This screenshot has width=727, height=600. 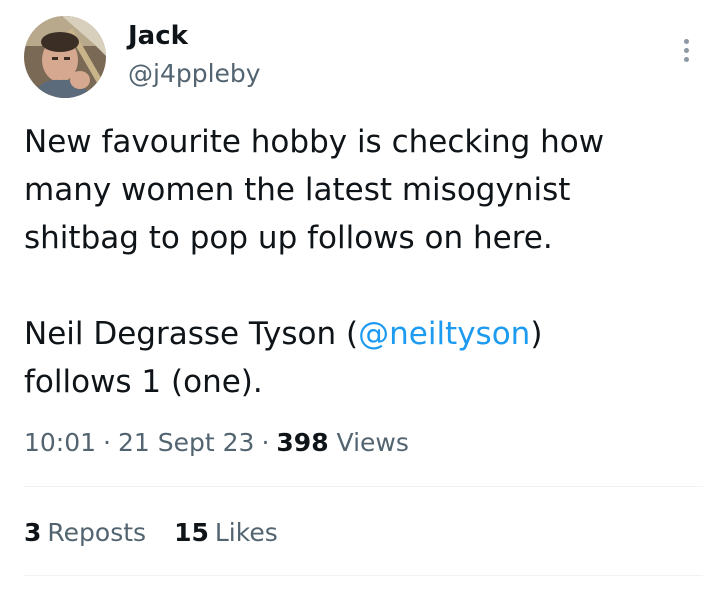 I want to click on tweet-time: 10:01, so click(x=60, y=442).